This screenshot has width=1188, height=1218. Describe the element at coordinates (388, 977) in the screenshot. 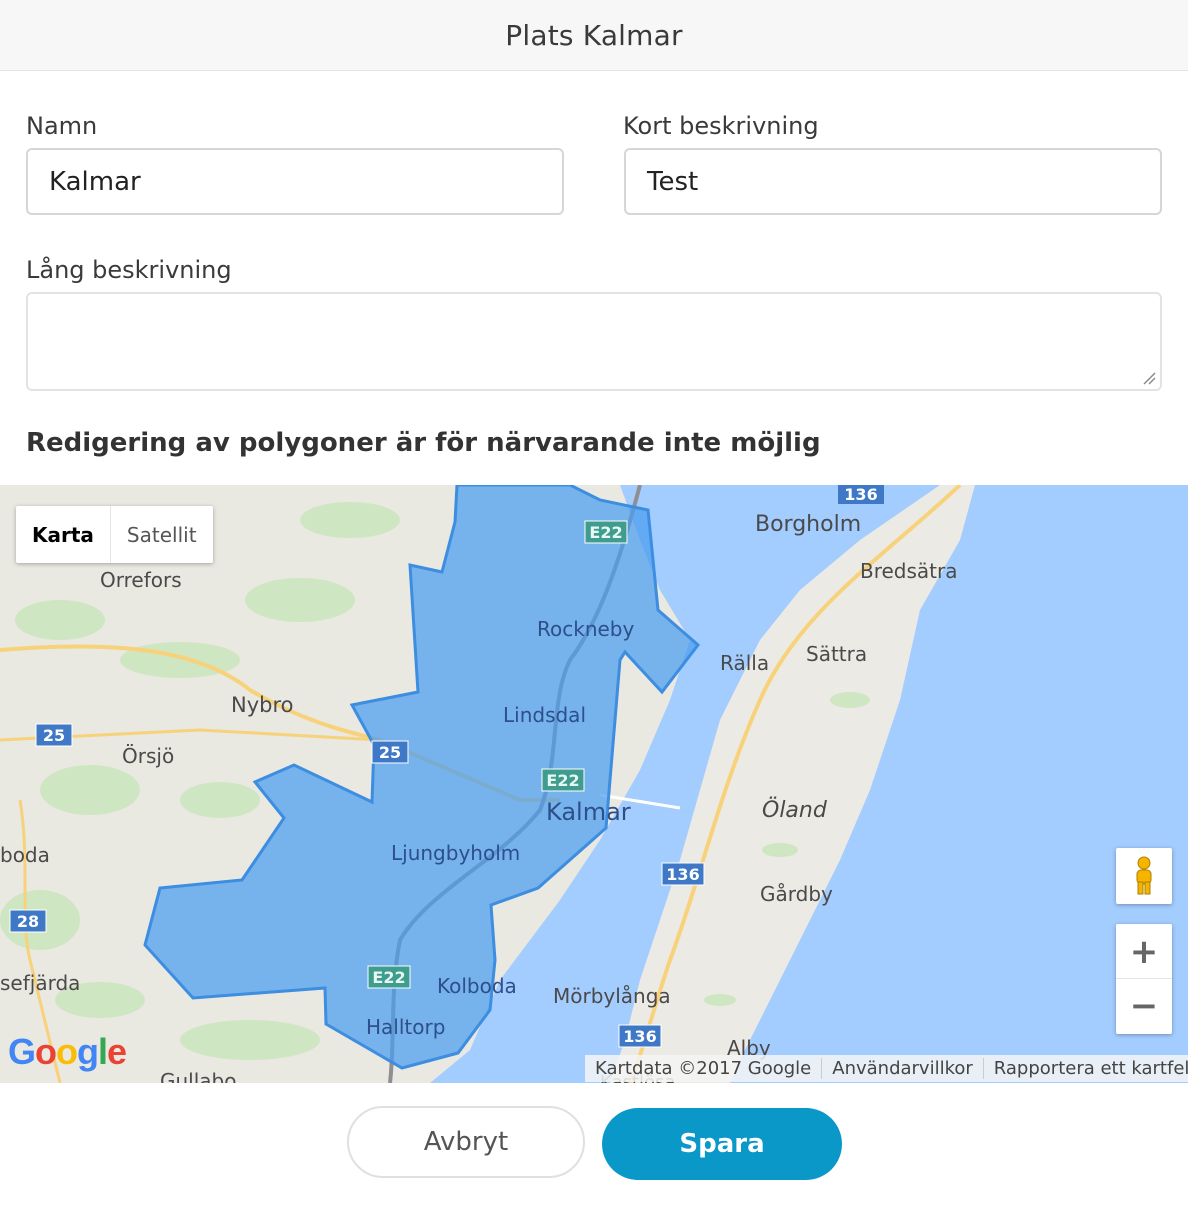

I see `road-shield-e22-low-label: E22` at that location.